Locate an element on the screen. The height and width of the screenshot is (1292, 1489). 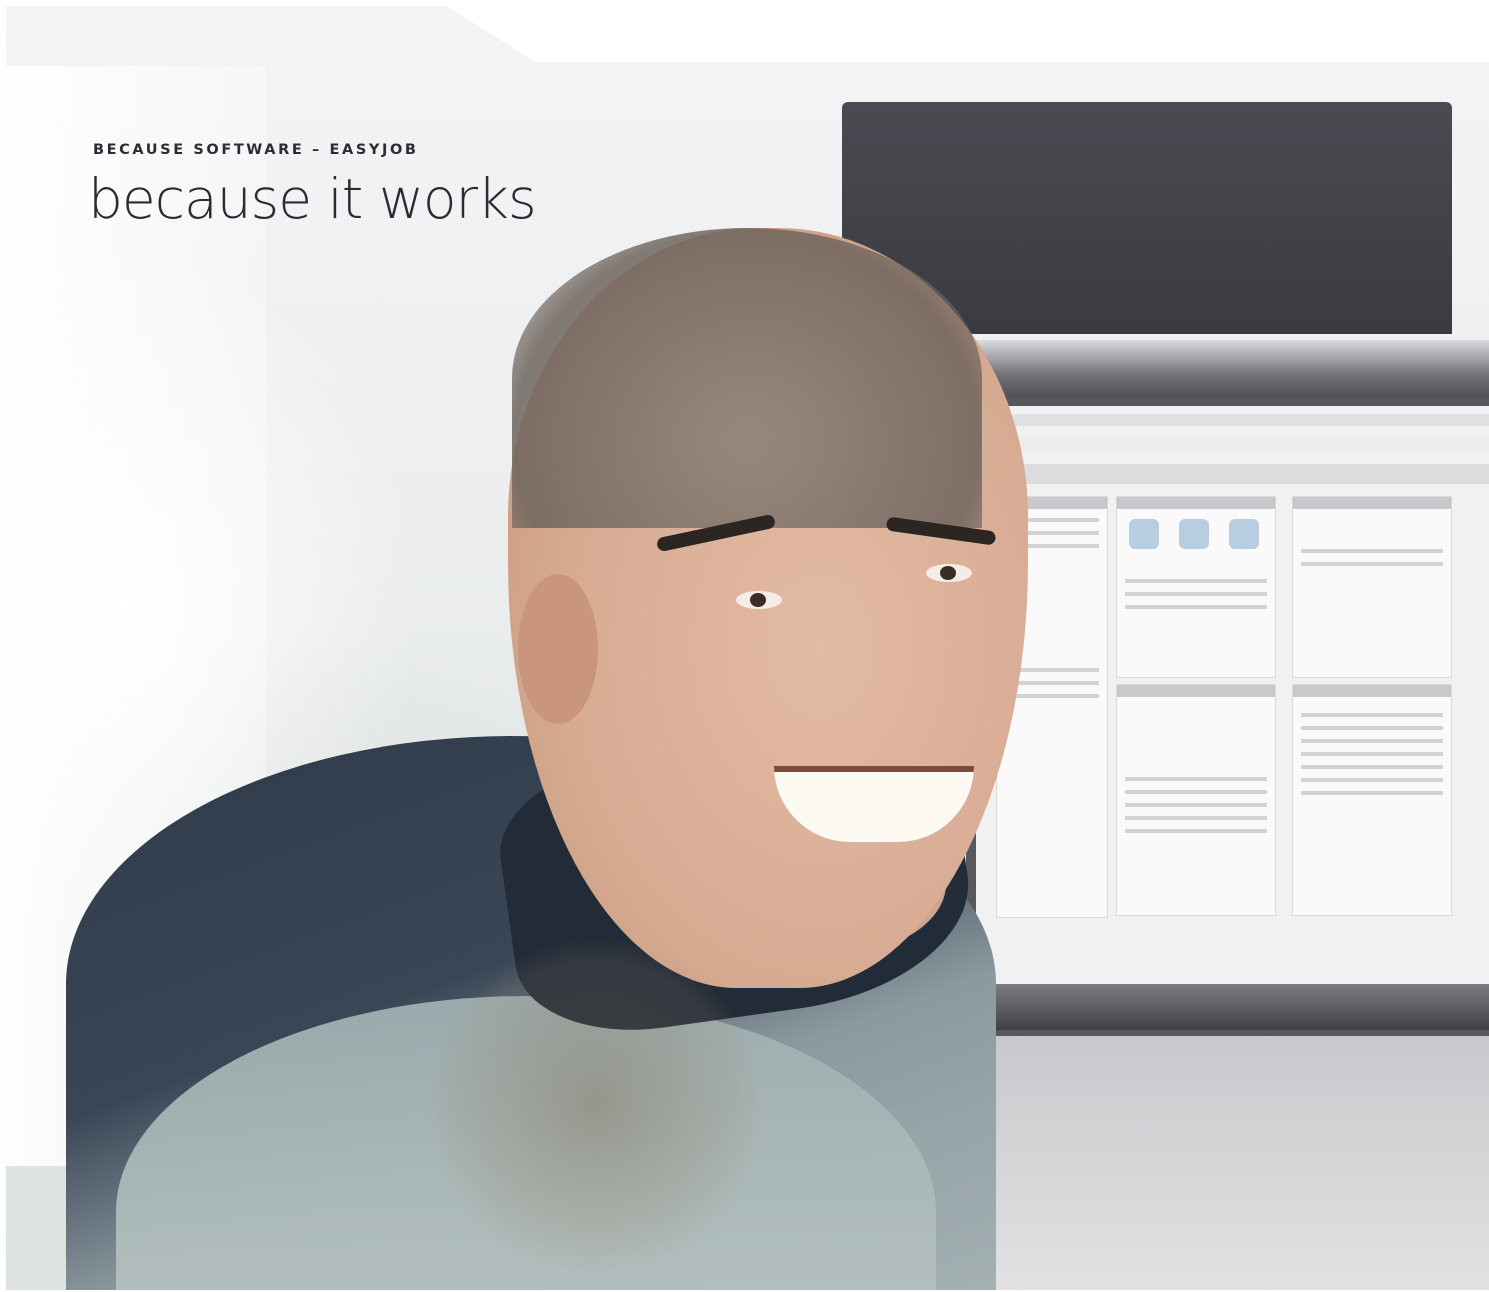
screen-title-bar is located at coordinates (1232, 420).